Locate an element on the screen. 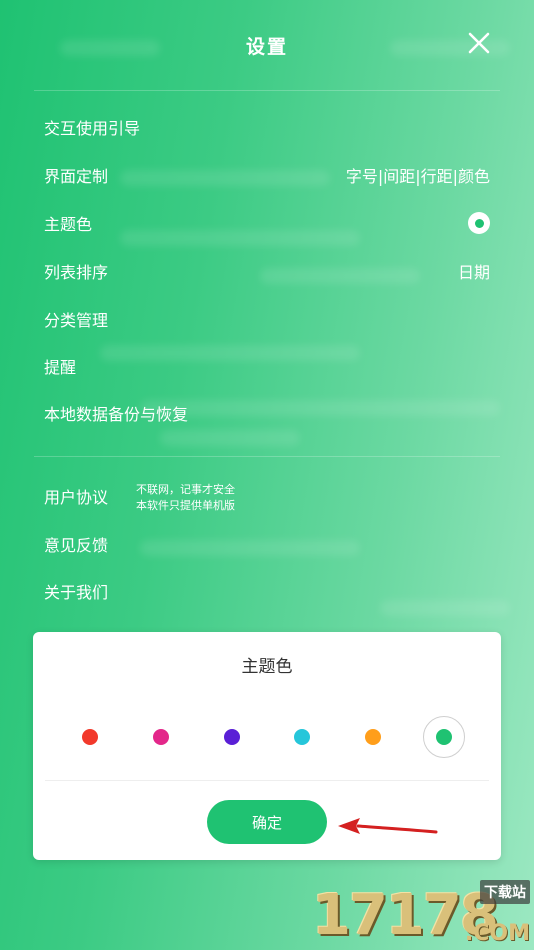 This screenshot has width=534, height=950. settings-item-value: 字号|间距|行距|颜色 is located at coordinates (417, 176).